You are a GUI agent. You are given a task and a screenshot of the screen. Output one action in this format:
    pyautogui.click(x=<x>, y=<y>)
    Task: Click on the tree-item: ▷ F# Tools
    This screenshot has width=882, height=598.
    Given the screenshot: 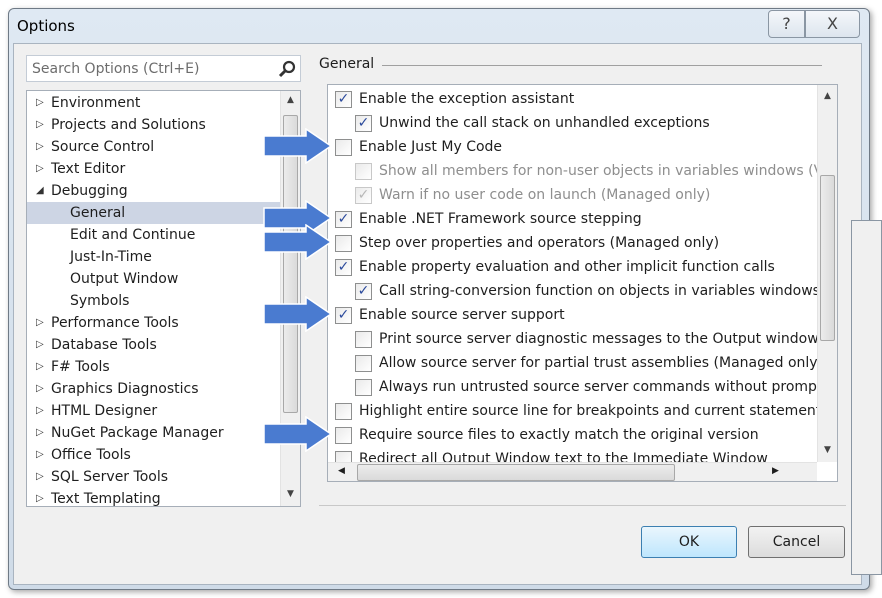 What is the action you would take?
    pyautogui.click(x=153, y=367)
    